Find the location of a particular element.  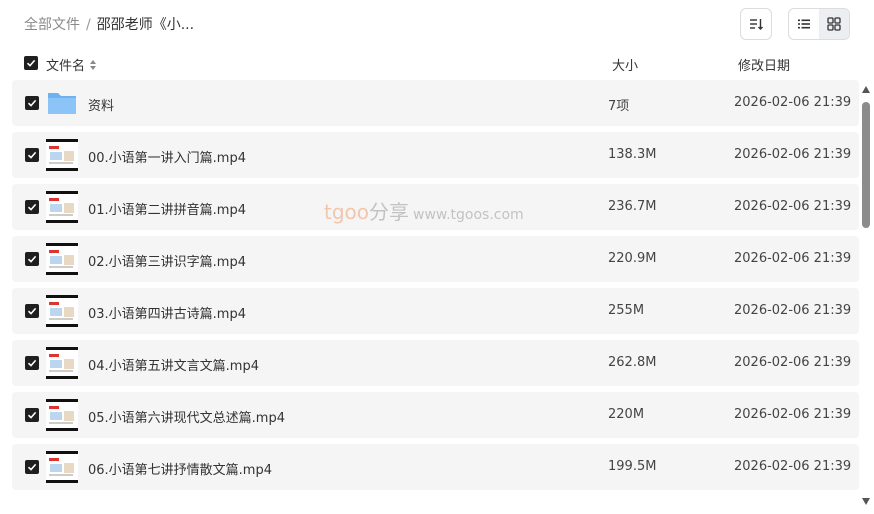

file-size: 236.7M is located at coordinates (632, 206).